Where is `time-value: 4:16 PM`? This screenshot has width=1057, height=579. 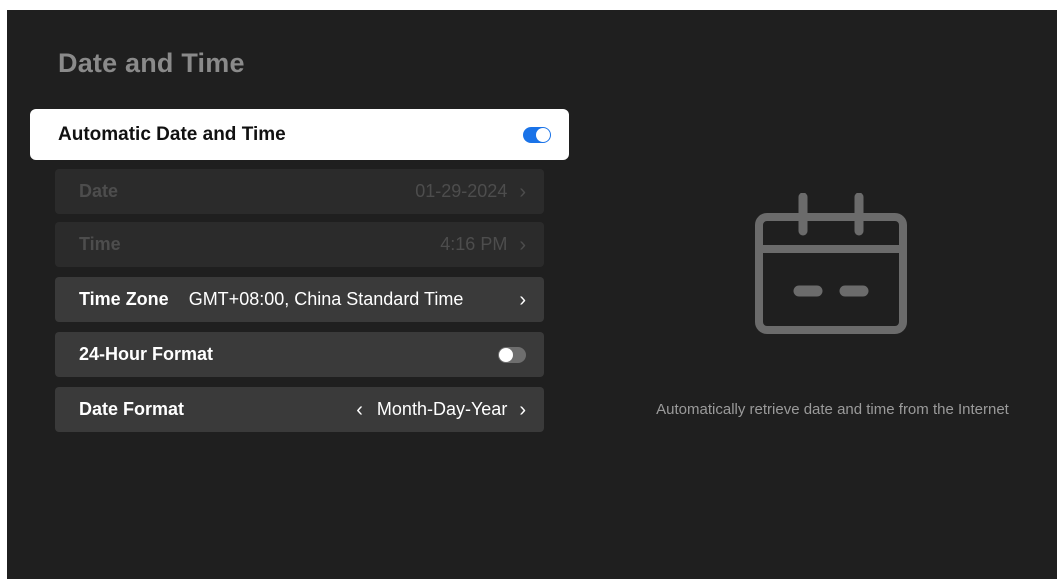
time-value: 4:16 PM is located at coordinates (474, 244).